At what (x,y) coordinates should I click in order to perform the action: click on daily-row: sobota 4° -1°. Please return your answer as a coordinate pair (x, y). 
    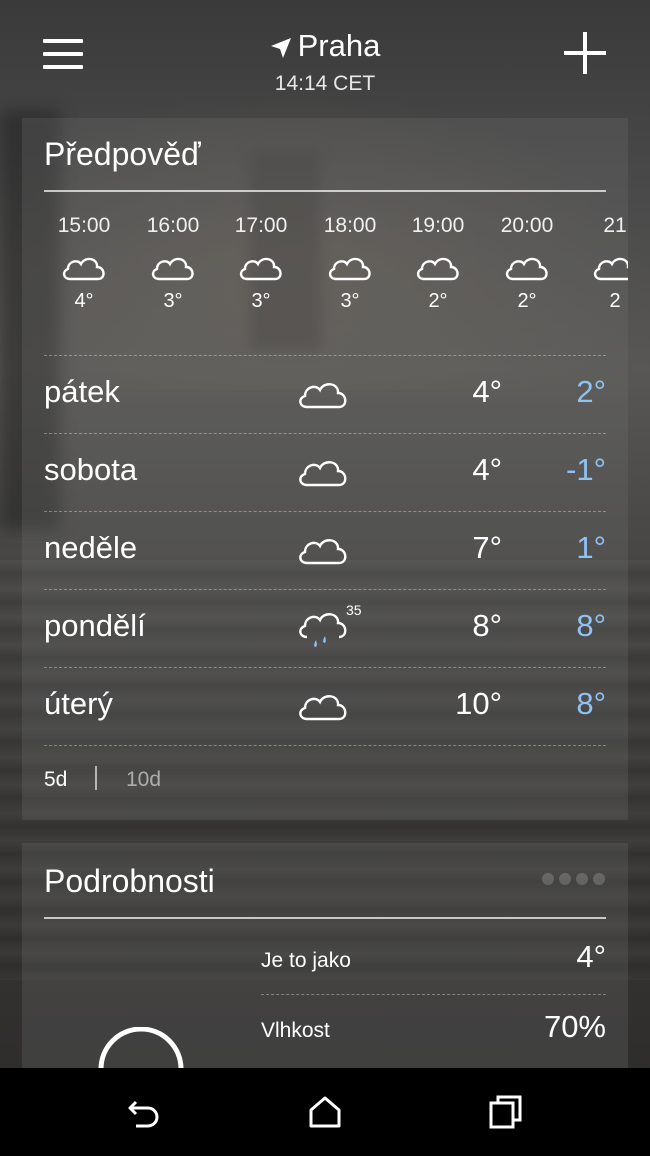
    Looking at the image, I should click on (325, 473).